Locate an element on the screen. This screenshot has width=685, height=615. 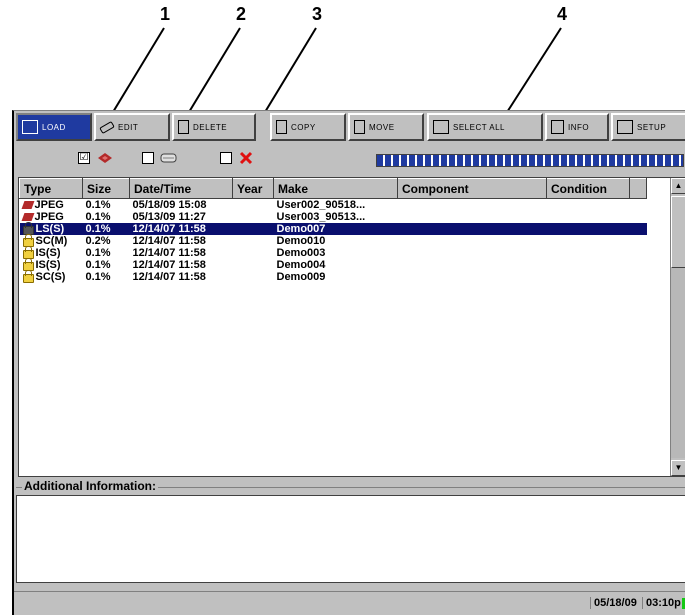
storage-progress-fill is located at coordinates (530, 160).